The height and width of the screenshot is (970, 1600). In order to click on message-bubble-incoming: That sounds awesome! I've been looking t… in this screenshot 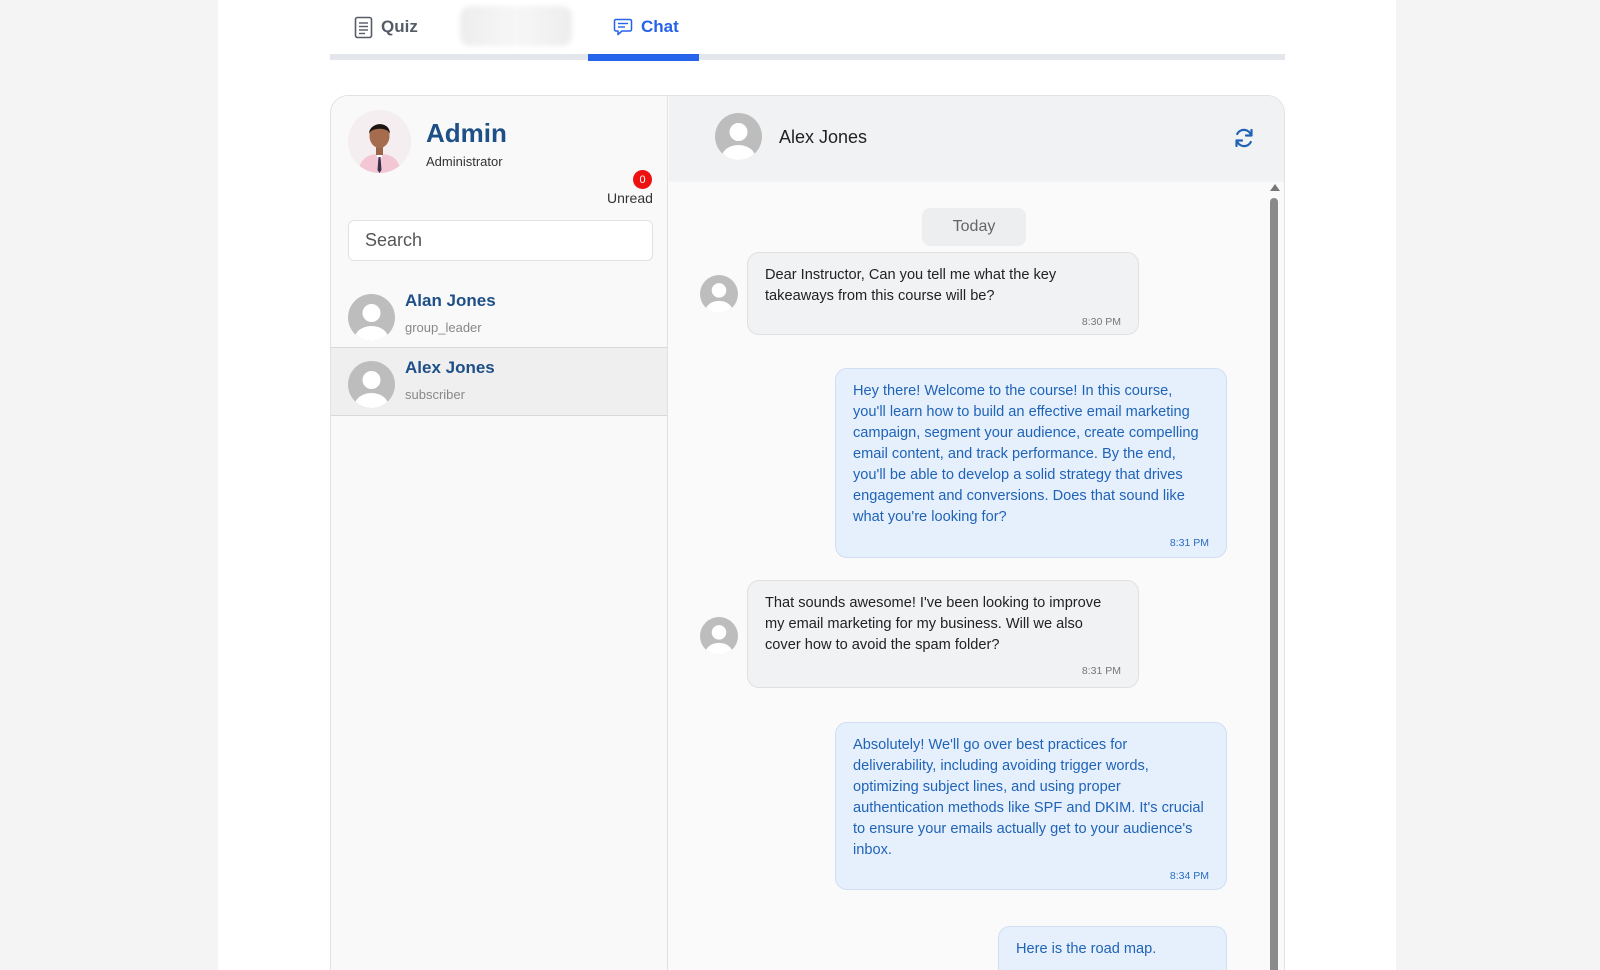, I will do `click(943, 634)`.